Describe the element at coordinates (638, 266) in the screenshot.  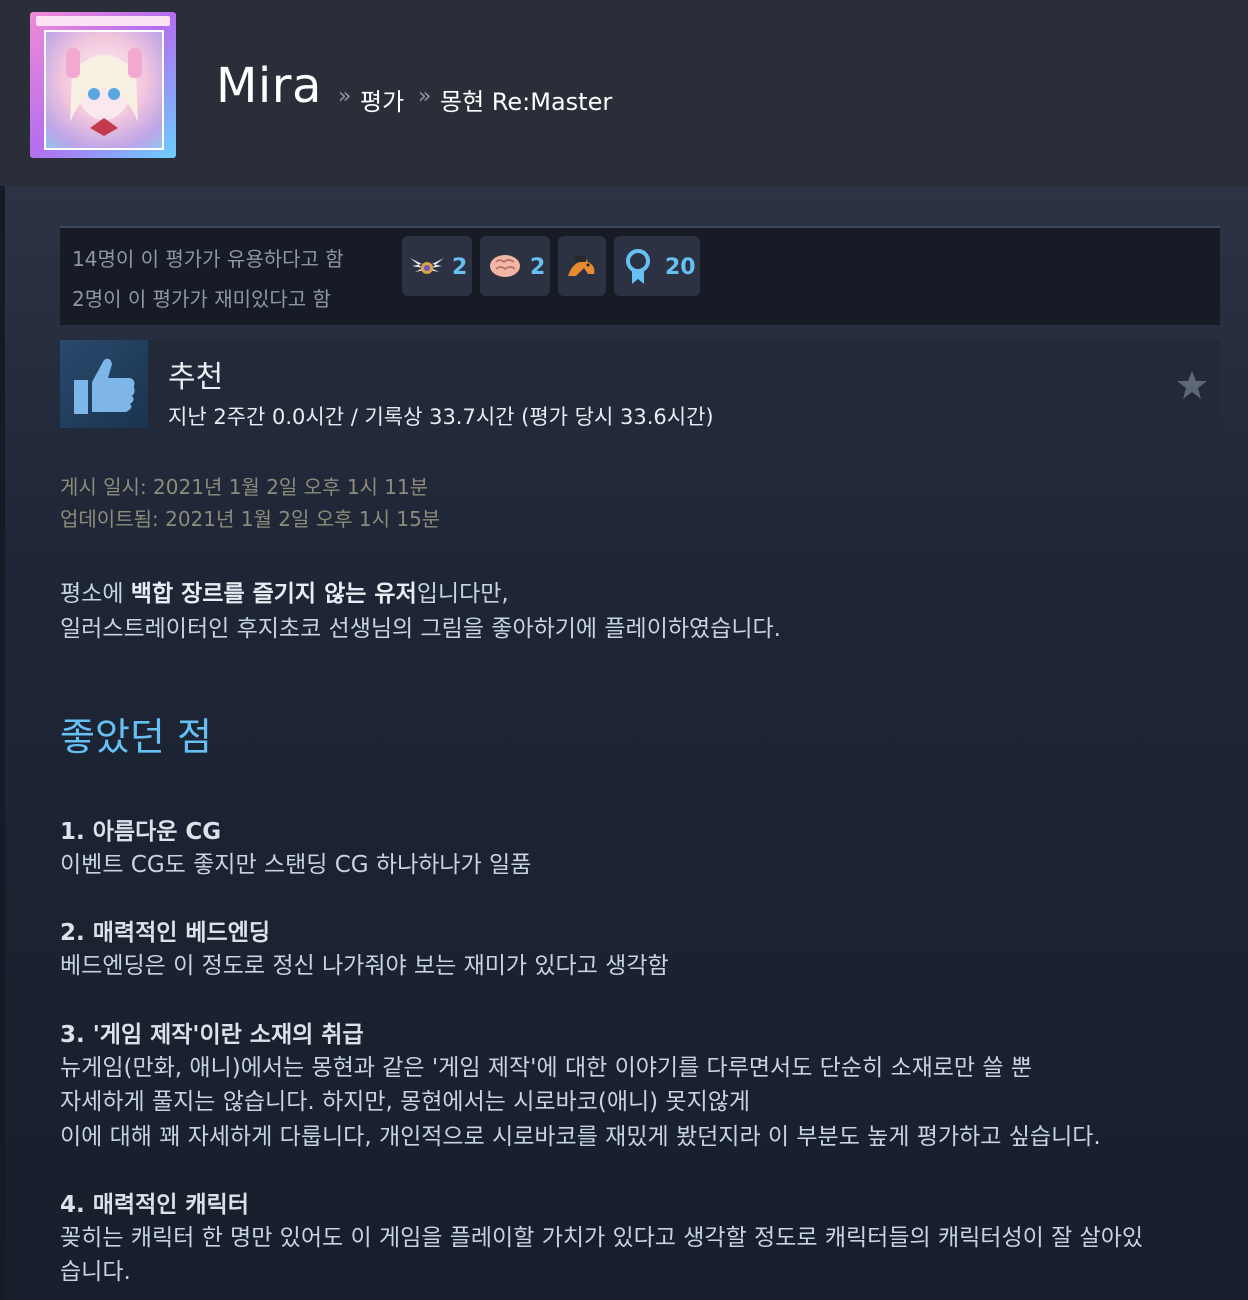
I see `ribbon-award-icon` at that location.